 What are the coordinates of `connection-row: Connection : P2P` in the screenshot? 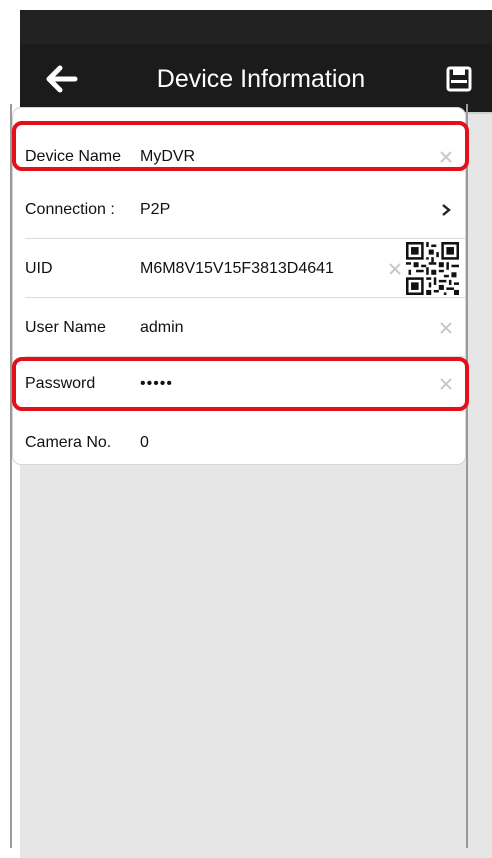 It's located at (239, 209).